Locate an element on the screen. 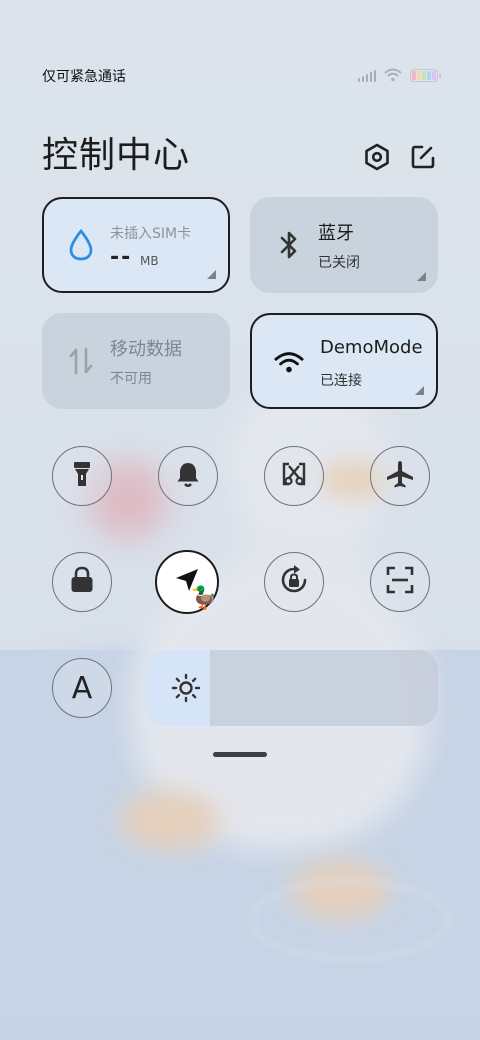  rotation-lock-toggle is located at coordinates (294, 582).